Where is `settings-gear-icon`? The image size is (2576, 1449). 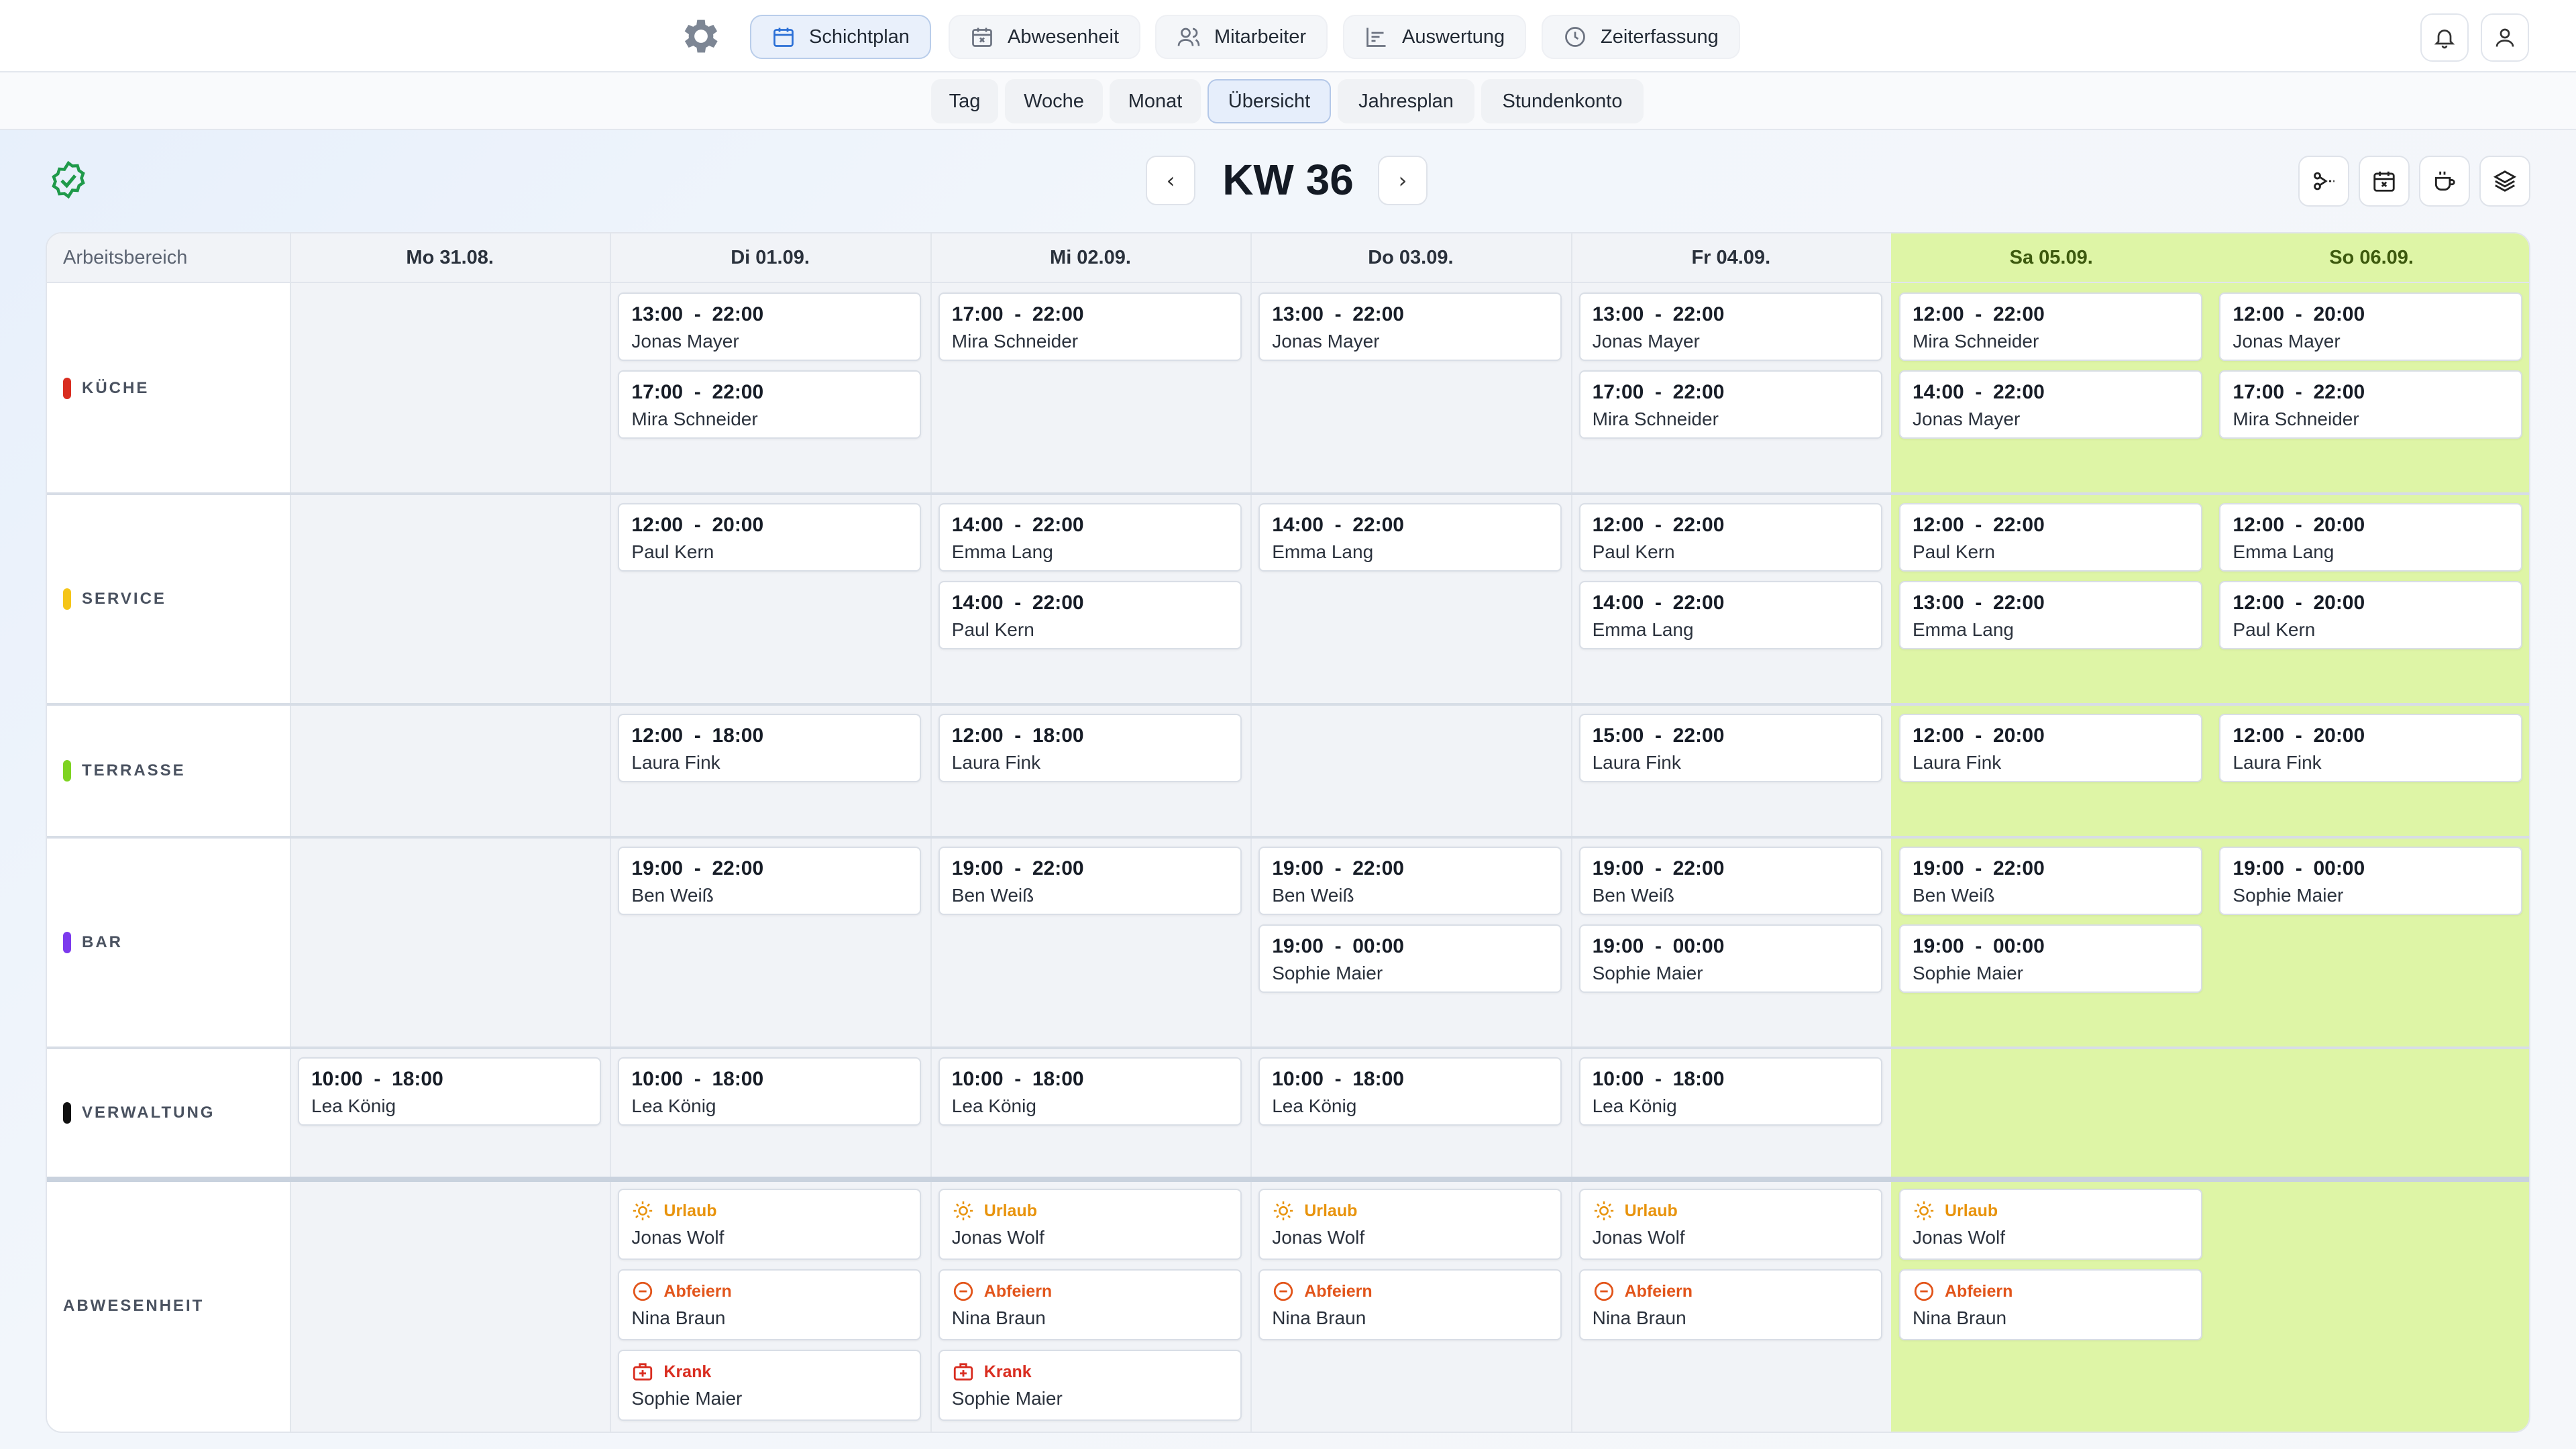
settings-gear-icon is located at coordinates (701, 36).